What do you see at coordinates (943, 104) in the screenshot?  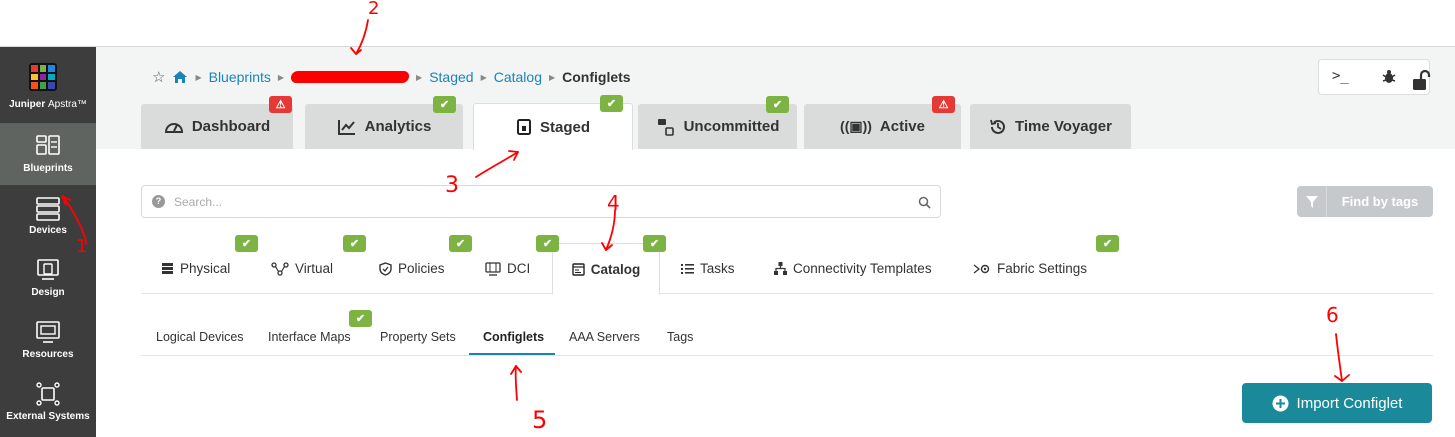 I see `warning-badge: ⚠` at bounding box center [943, 104].